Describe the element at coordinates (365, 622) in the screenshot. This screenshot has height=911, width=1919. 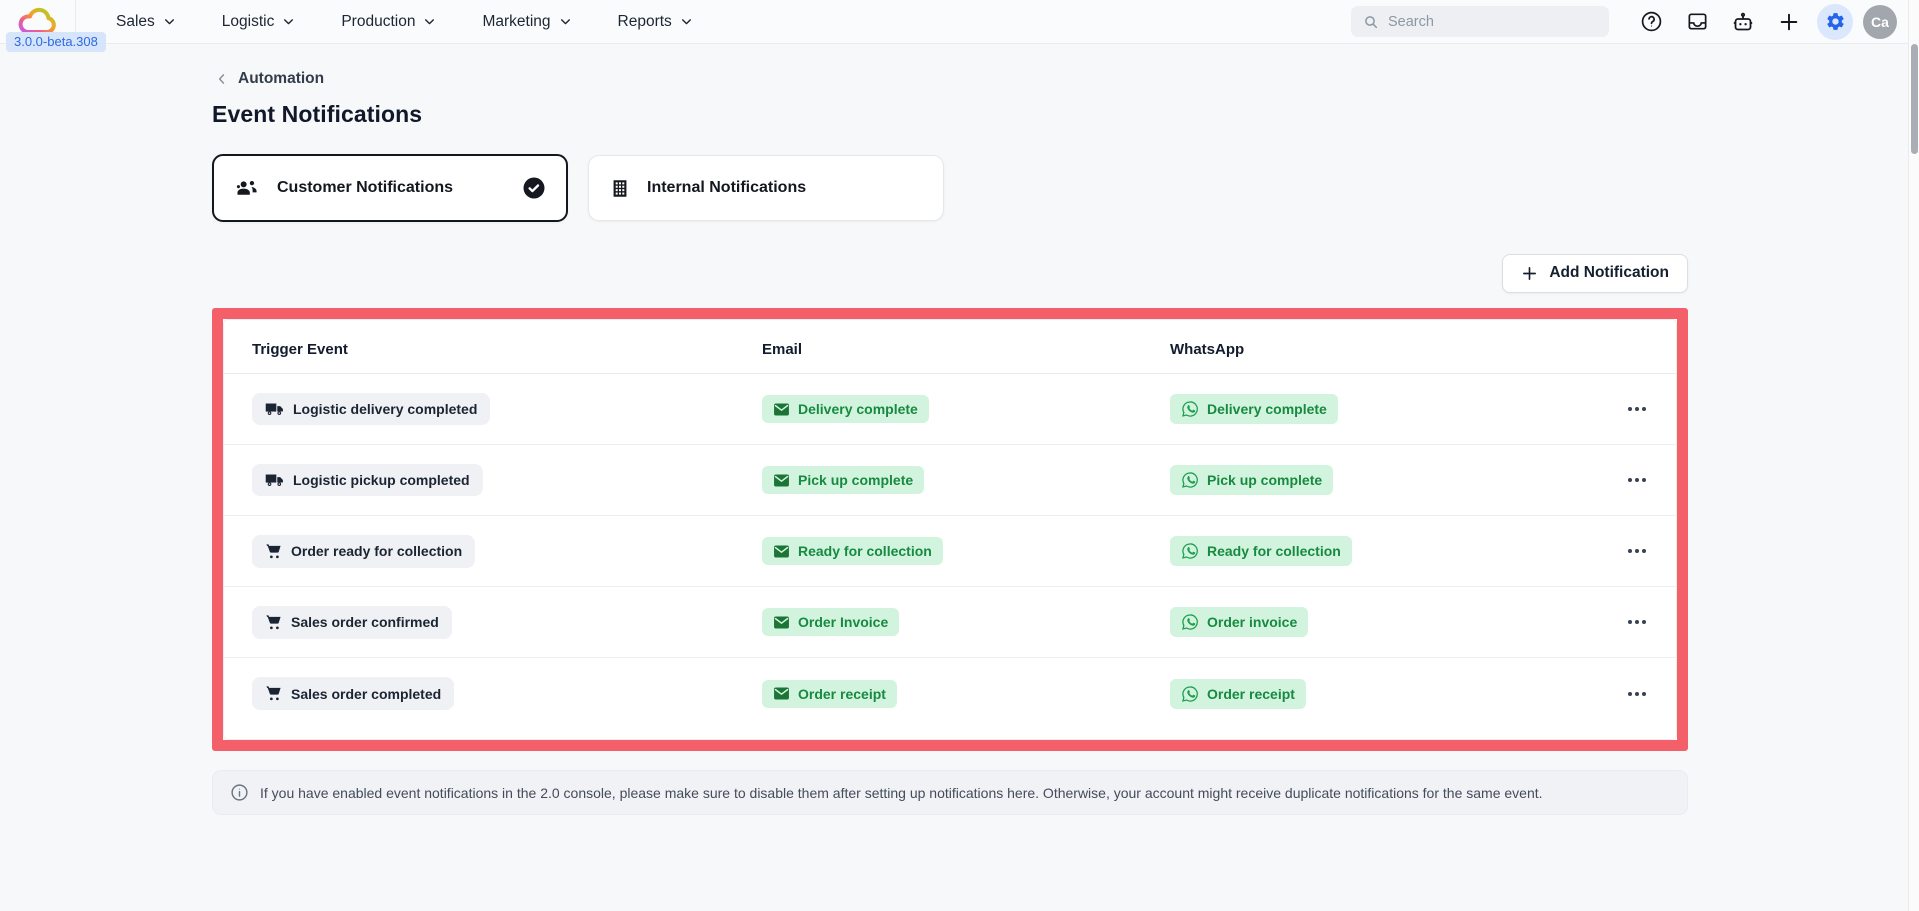
I see `trigger-event-label: Sales order confirmed` at that location.